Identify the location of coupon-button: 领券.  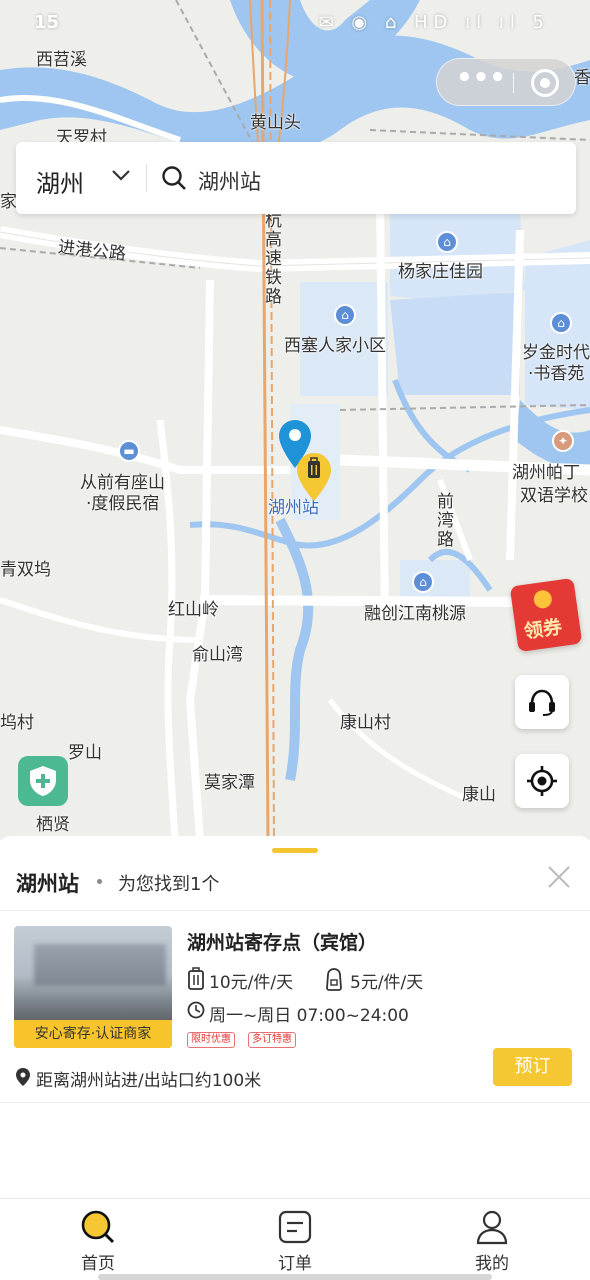
(546, 615).